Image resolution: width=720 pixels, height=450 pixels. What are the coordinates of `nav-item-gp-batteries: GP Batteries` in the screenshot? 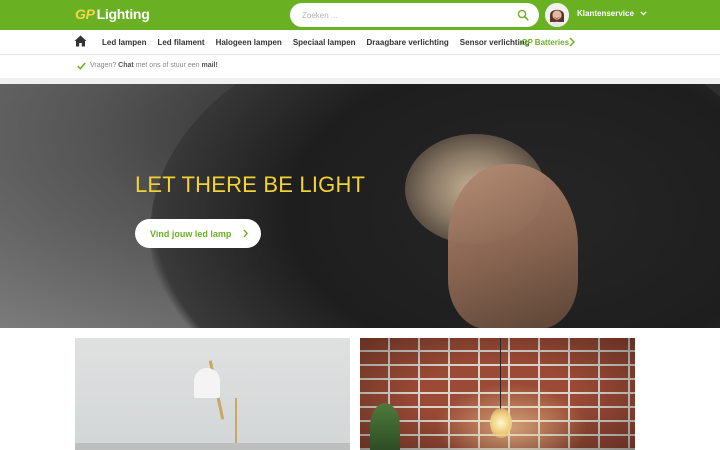 It's located at (545, 42).